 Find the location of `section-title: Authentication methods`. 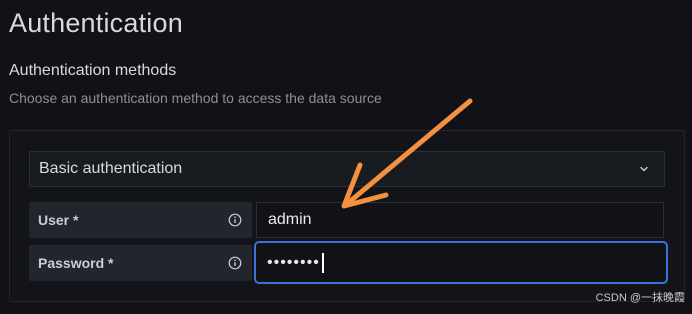

section-title: Authentication methods is located at coordinates (93, 70).